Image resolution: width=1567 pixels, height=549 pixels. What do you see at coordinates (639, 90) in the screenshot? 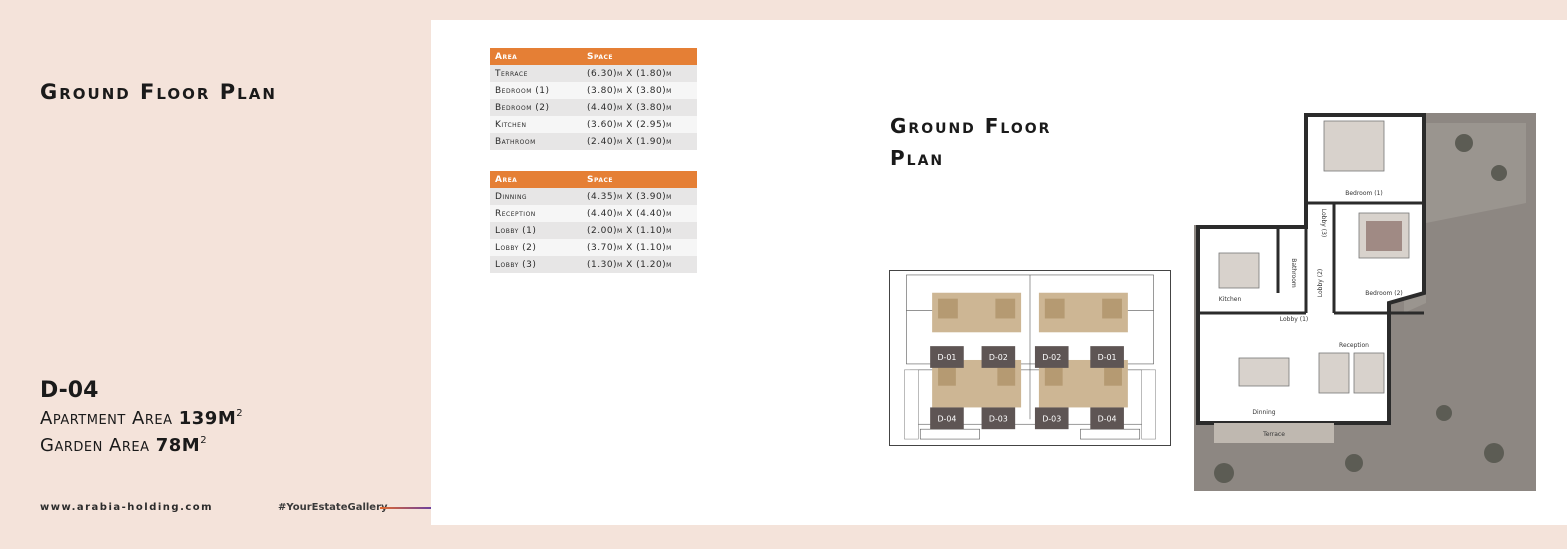
I see `room-size: (3.80)m X (3.80)m` at bounding box center [639, 90].